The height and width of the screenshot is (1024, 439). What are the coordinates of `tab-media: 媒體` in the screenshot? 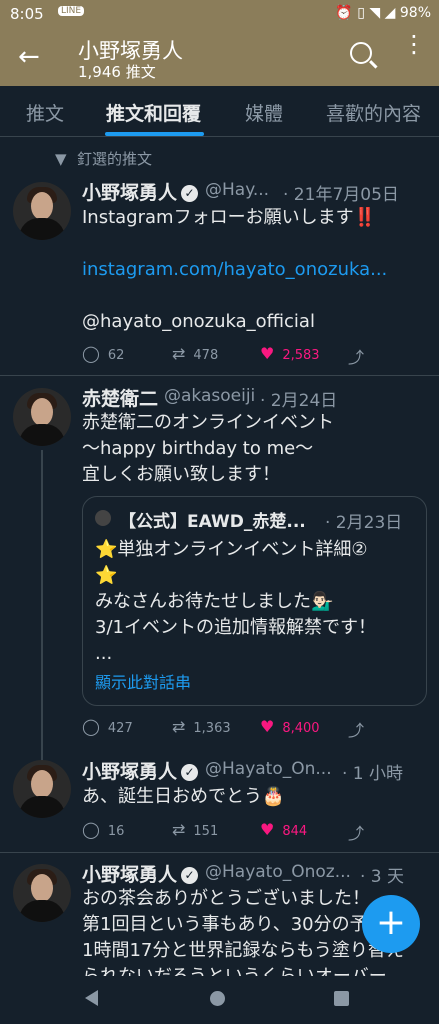 It's located at (264, 112).